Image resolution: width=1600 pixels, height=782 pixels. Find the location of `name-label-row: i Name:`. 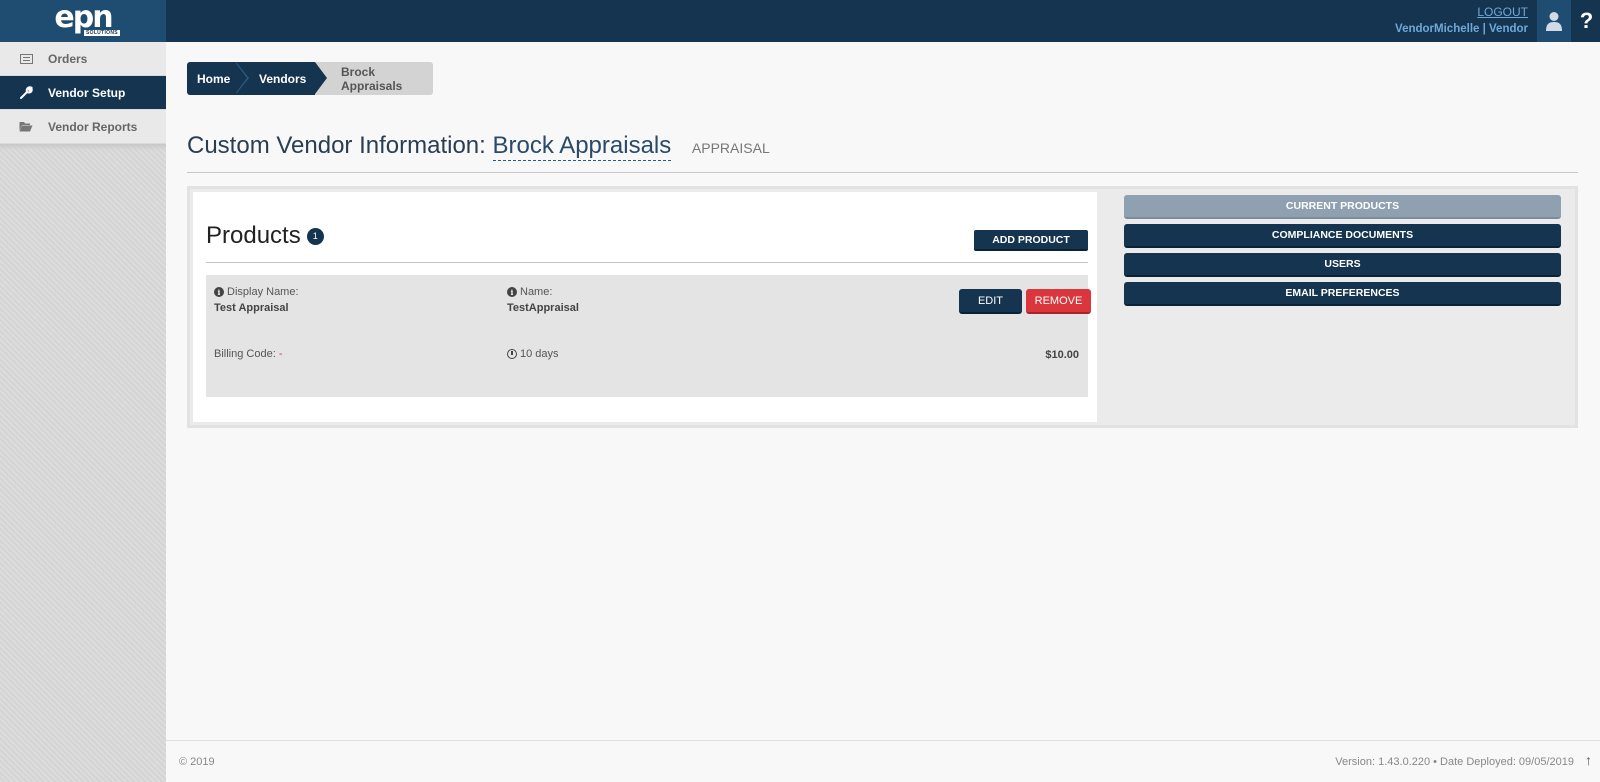

name-label-row: i Name: is located at coordinates (543, 292).